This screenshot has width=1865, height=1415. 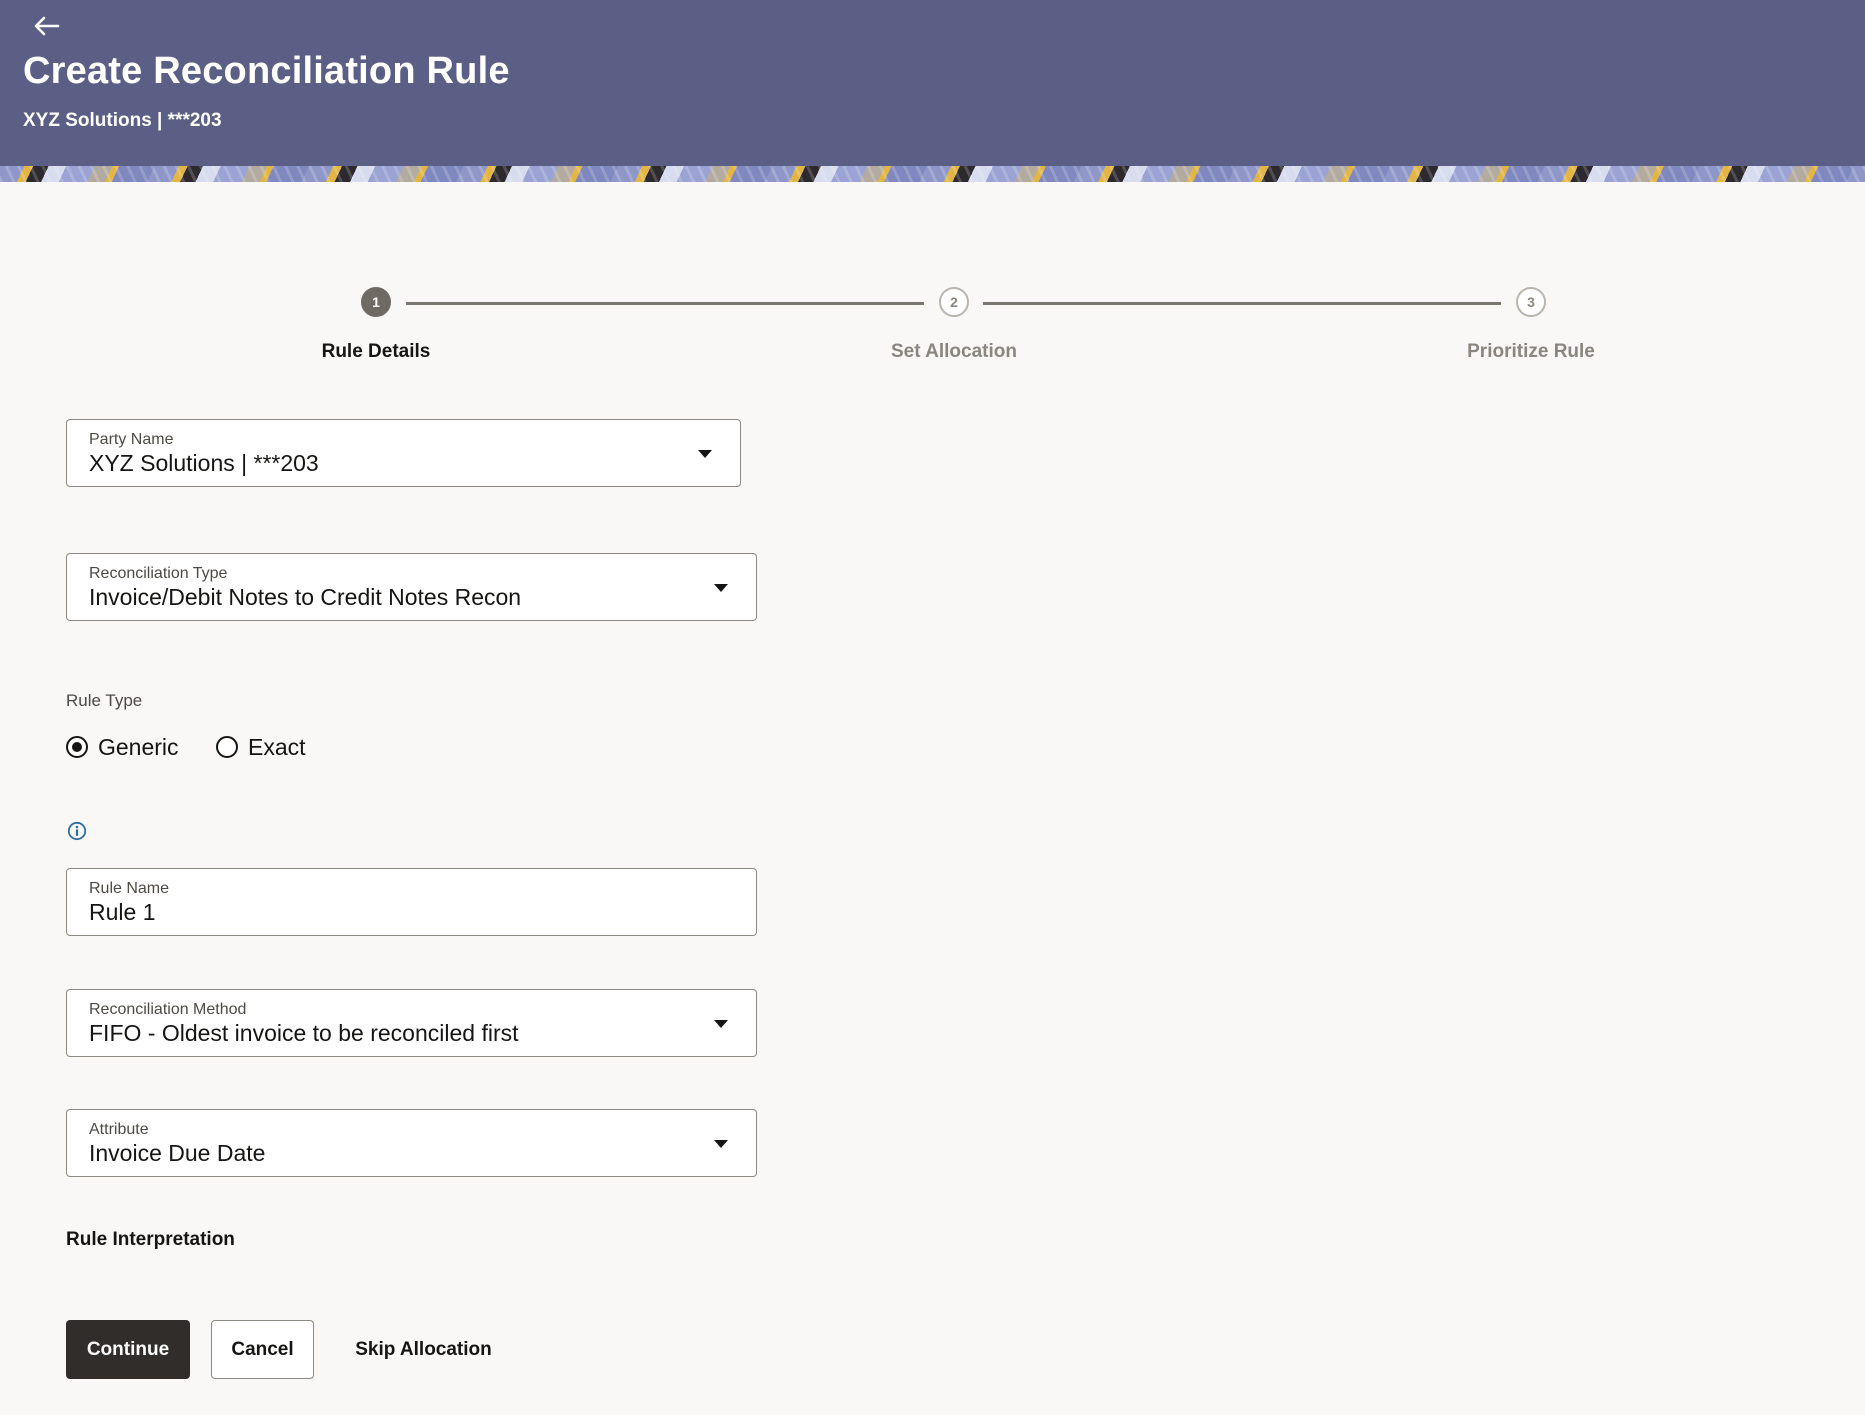 What do you see at coordinates (954, 351) in the screenshot?
I see `step-2-label: Set Allocation` at bounding box center [954, 351].